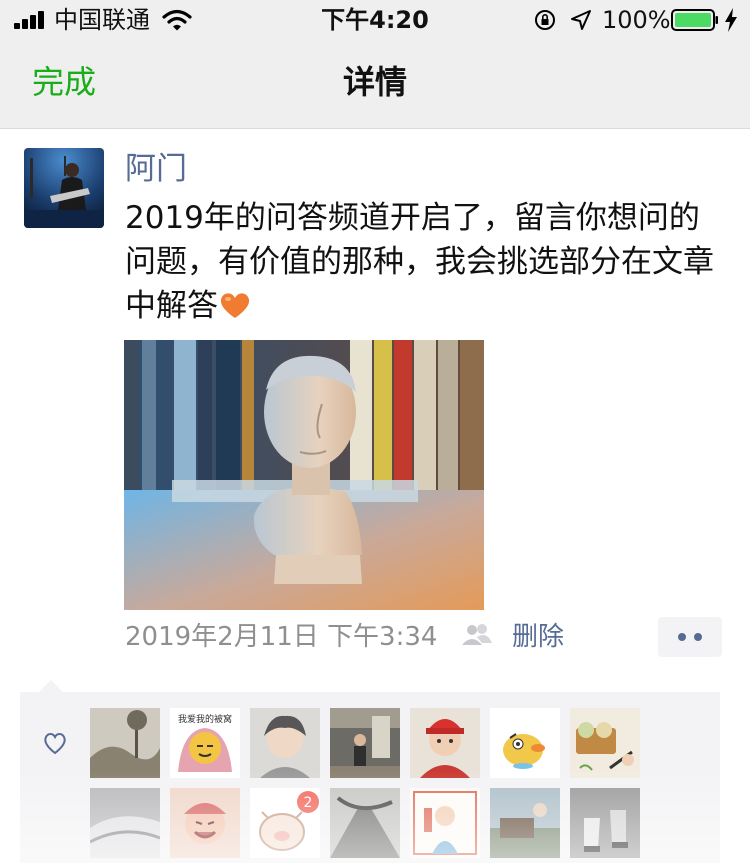 The height and width of the screenshot is (863, 750). What do you see at coordinates (636, 20) in the screenshot?
I see `battery-percentage: 100%` at bounding box center [636, 20].